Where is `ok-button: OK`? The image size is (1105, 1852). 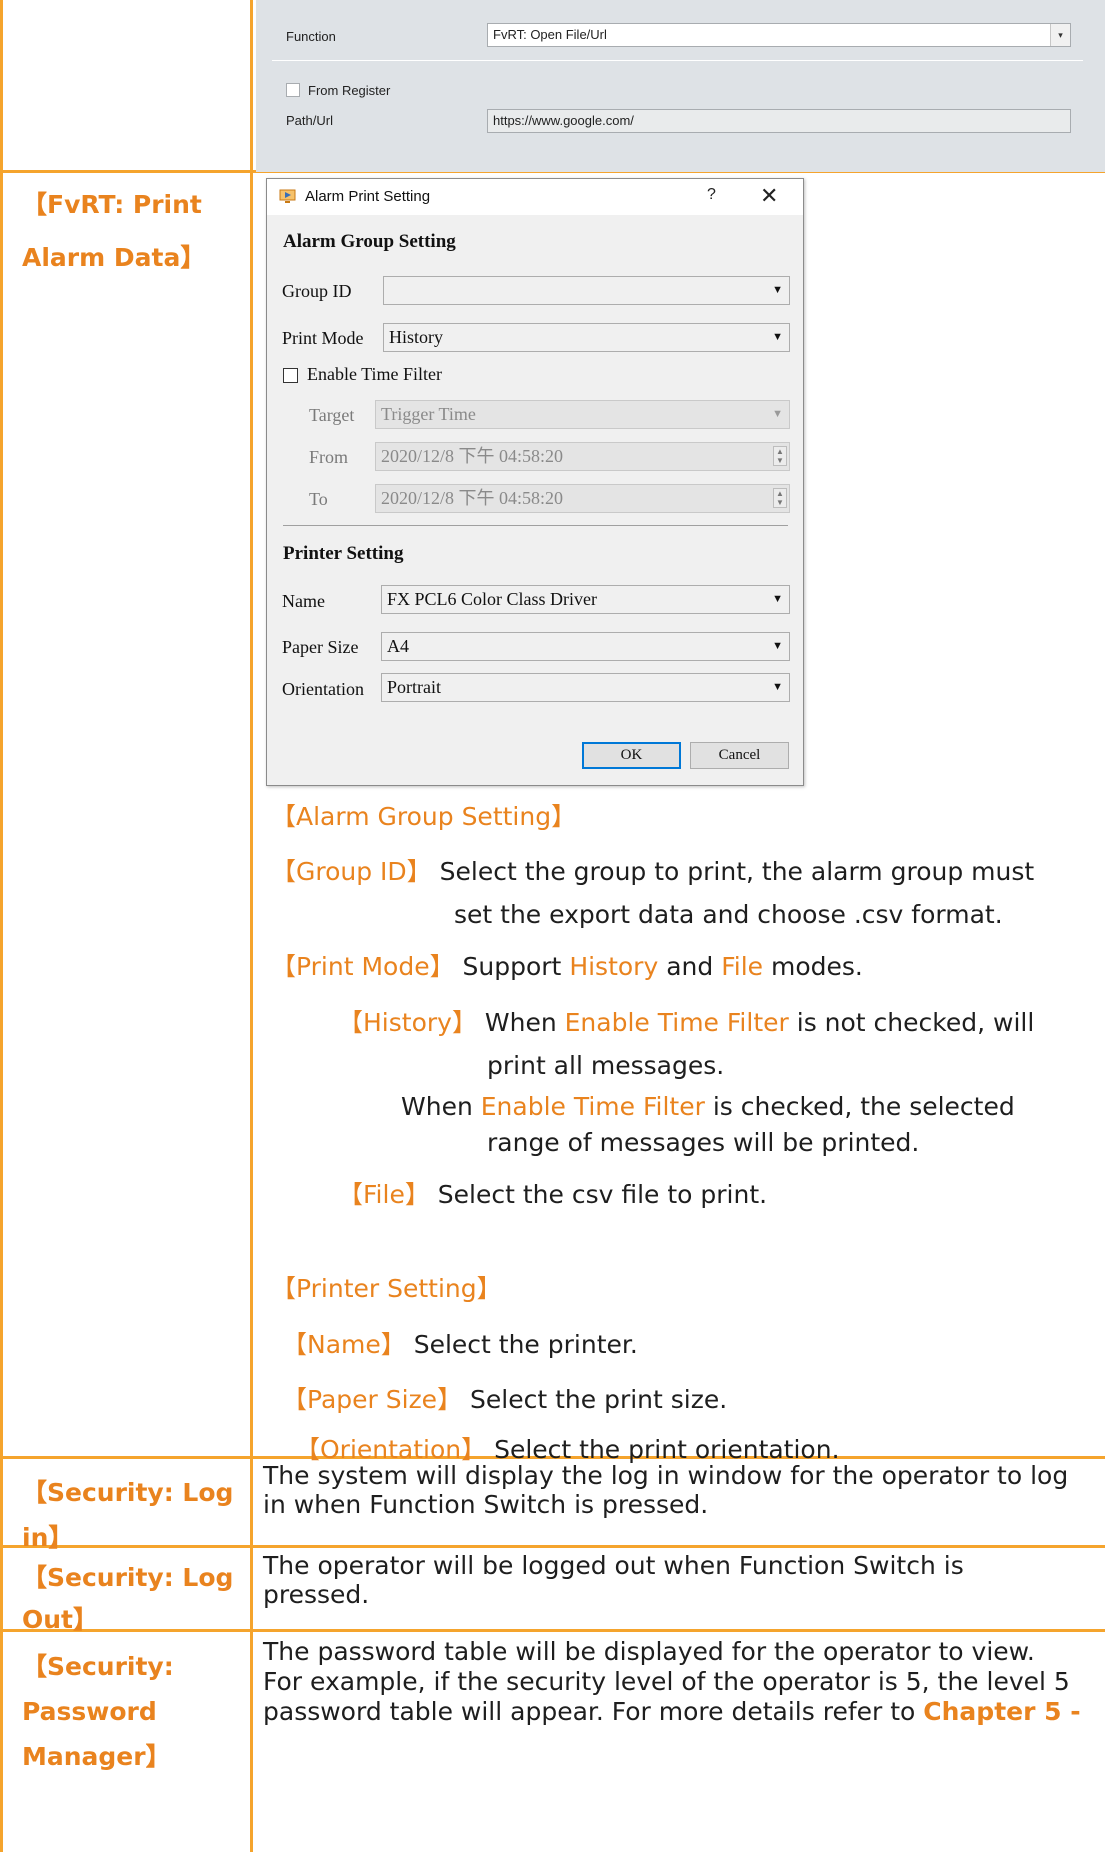
ok-button: OK is located at coordinates (631, 755).